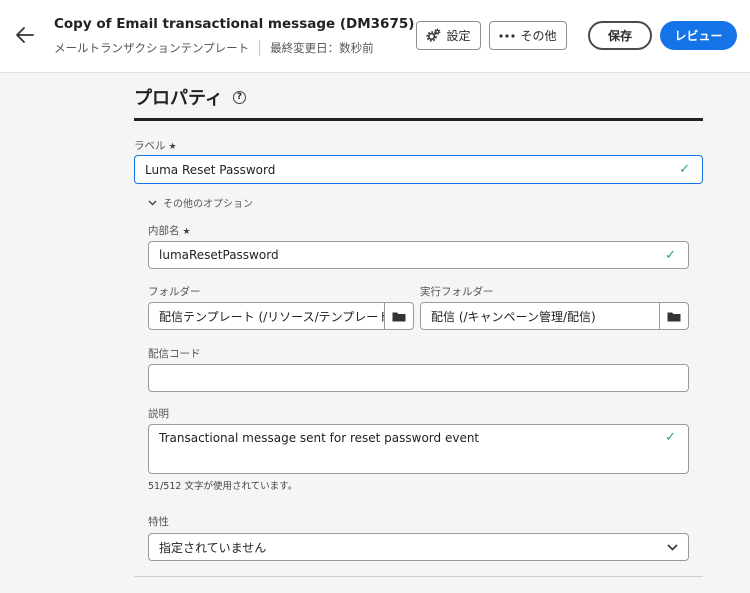 The width and height of the screenshot is (750, 593). Describe the element at coordinates (418, 576) in the screenshot. I see `section-divider` at that location.